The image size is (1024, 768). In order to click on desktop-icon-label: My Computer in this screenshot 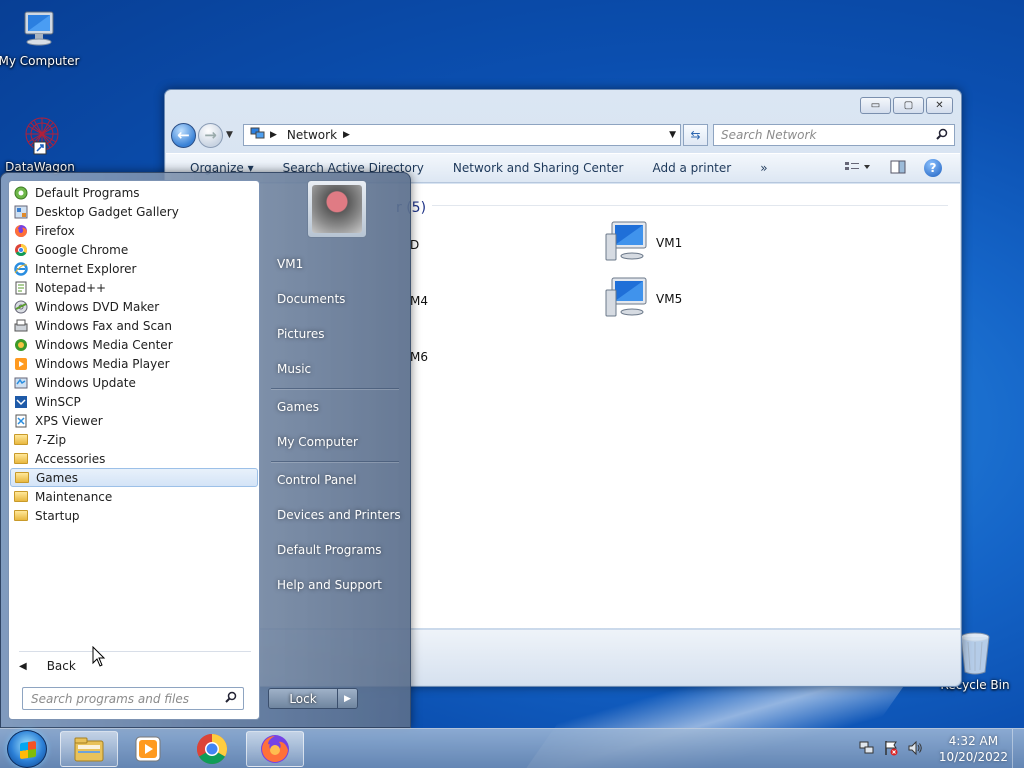, I will do `click(40, 61)`.